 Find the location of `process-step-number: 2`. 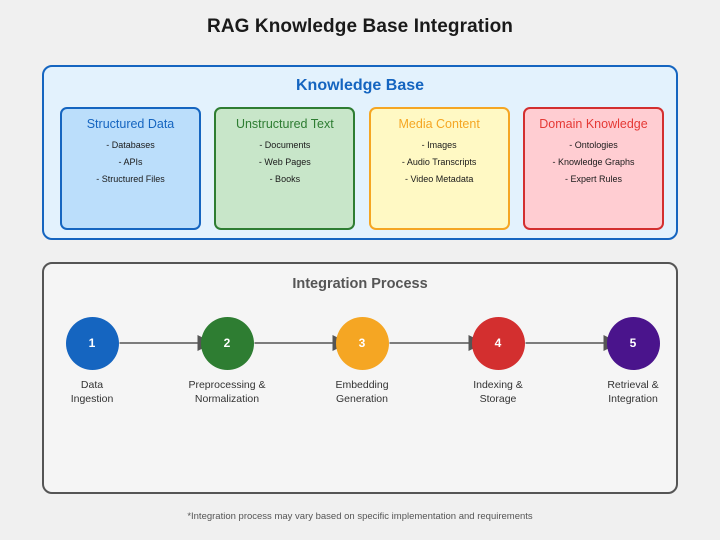

process-step-number: 2 is located at coordinates (227, 343).